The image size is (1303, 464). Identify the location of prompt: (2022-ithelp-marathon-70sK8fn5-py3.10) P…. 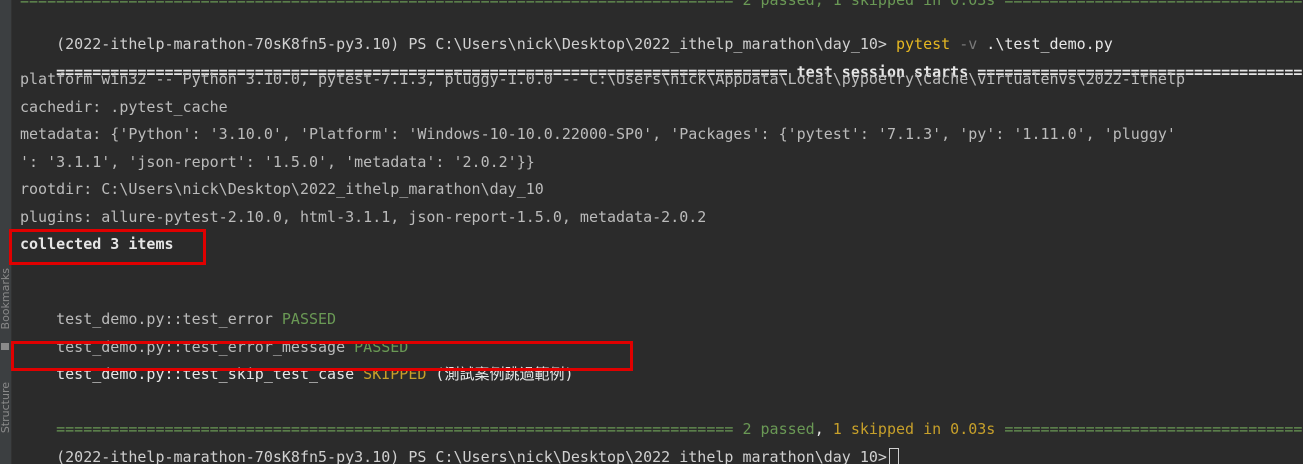
(471, 456).